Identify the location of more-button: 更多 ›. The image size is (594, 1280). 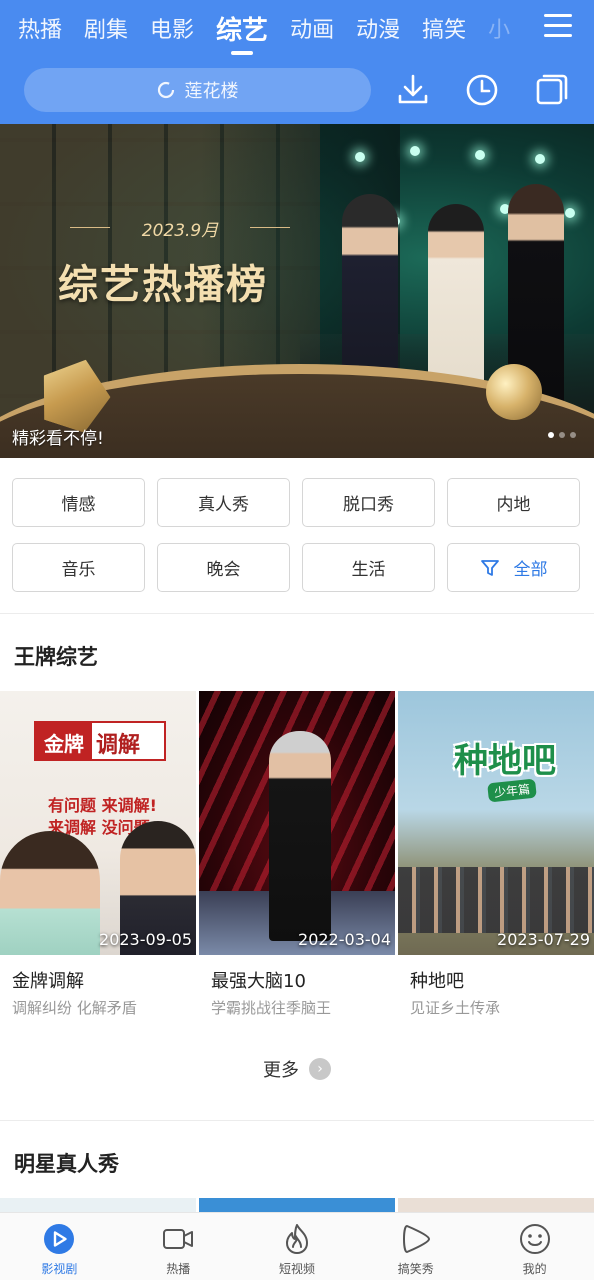
(297, 1069).